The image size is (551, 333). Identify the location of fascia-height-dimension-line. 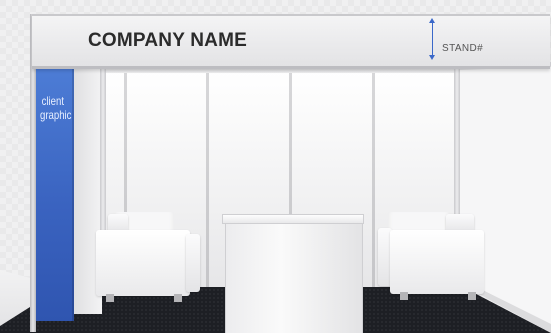
(432, 39).